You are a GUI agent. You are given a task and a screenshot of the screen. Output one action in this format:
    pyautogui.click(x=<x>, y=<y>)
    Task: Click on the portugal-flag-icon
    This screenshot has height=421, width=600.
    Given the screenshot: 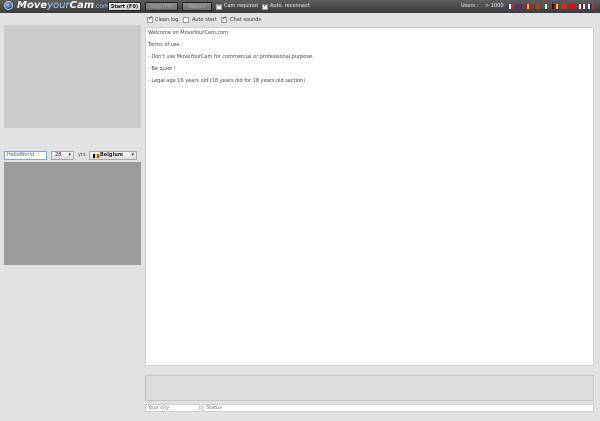 What is the action you would take?
    pyautogui.click(x=537, y=6)
    